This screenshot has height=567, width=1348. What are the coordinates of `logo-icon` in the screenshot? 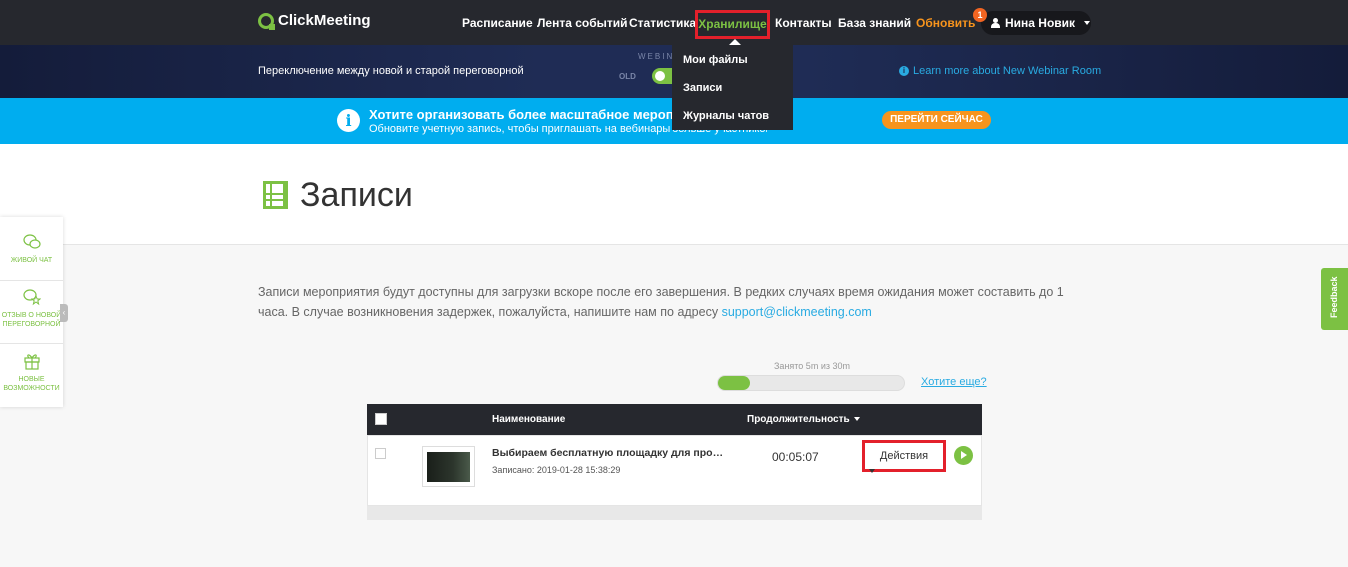 It's located at (266, 21).